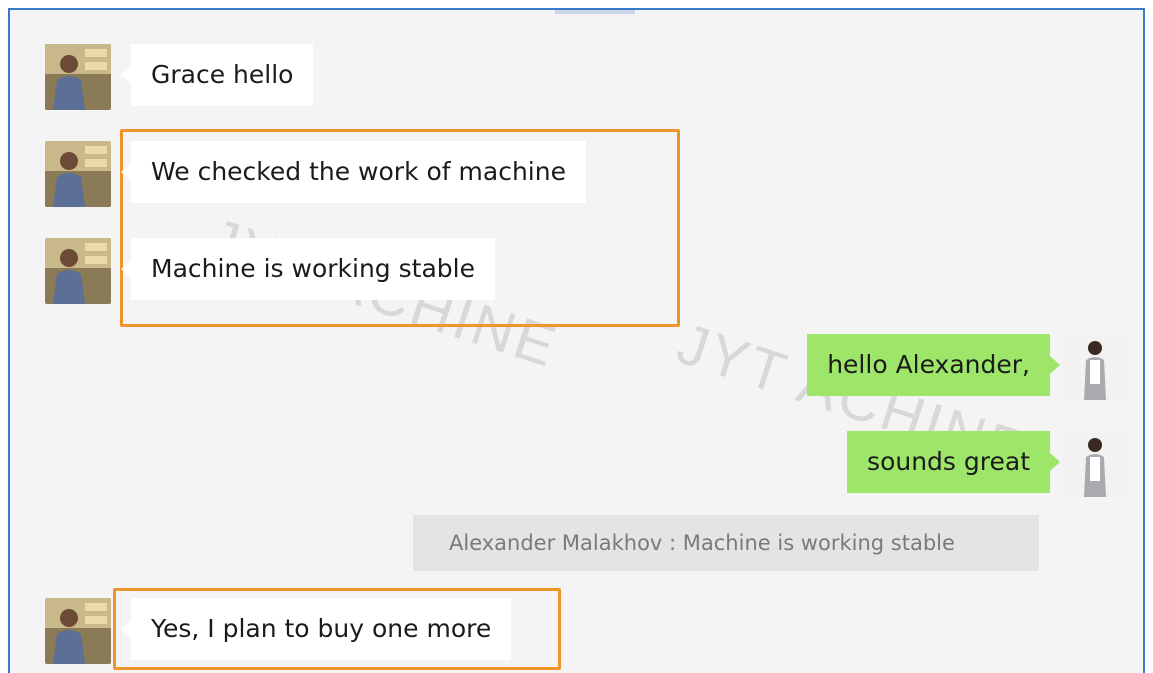 The height and width of the screenshot is (673, 1153). I want to click on window-tab-indicator, so click(595, 12).